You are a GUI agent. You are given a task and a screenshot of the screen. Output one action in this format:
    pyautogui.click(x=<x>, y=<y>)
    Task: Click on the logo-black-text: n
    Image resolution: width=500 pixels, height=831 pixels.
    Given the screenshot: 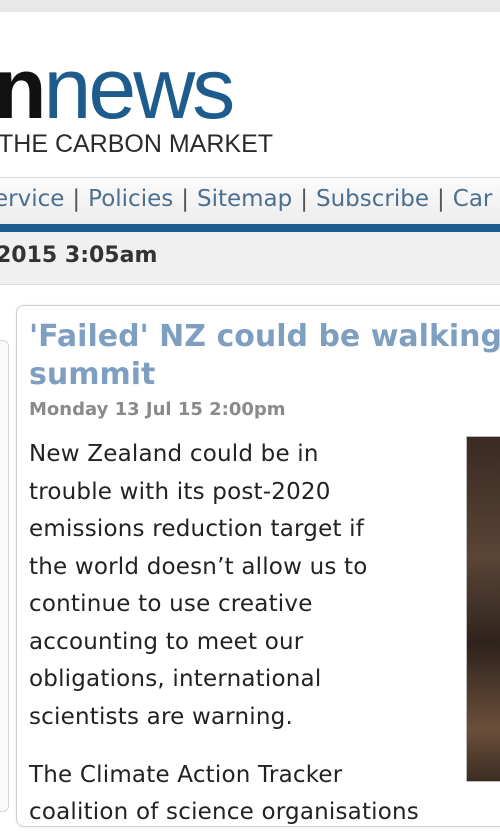 What is the action you would take?
    pyautogui.click(x=23, y=89)
    